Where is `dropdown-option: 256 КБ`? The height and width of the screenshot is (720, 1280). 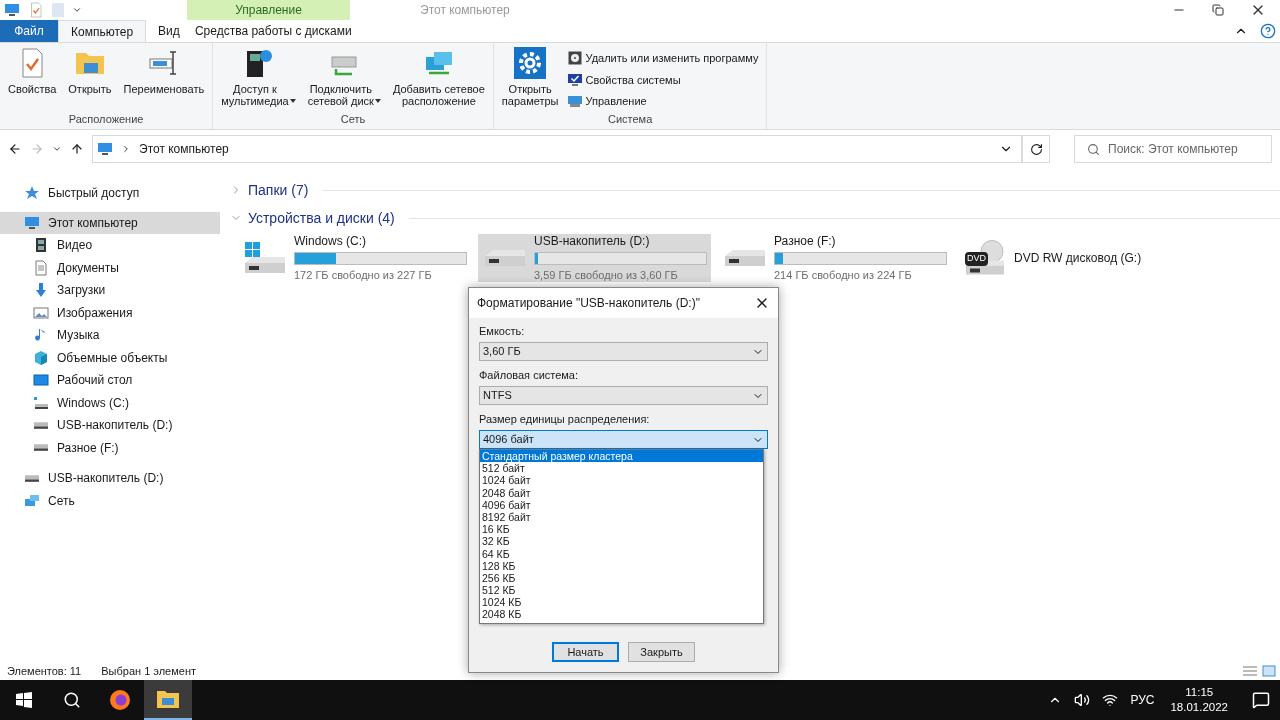
dropdown-option: 256 КБ is located at coordinates (621, 578).